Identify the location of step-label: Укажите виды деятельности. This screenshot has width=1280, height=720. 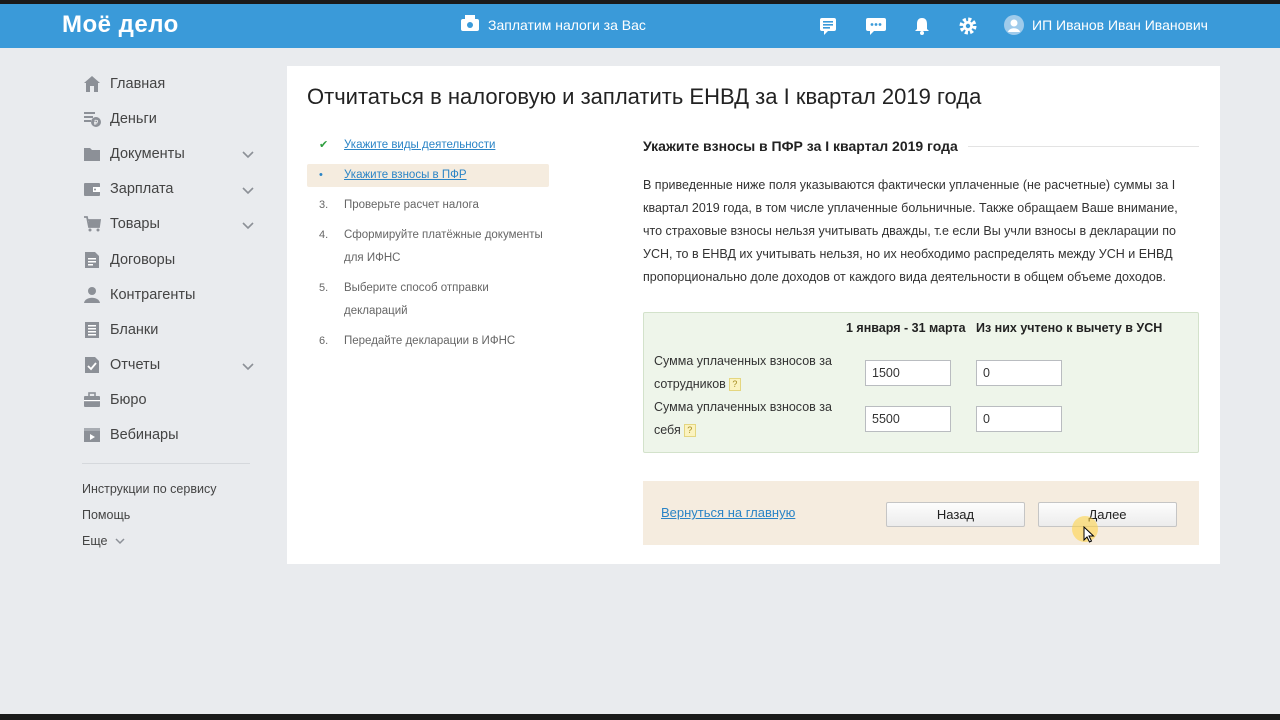
(420, 145).